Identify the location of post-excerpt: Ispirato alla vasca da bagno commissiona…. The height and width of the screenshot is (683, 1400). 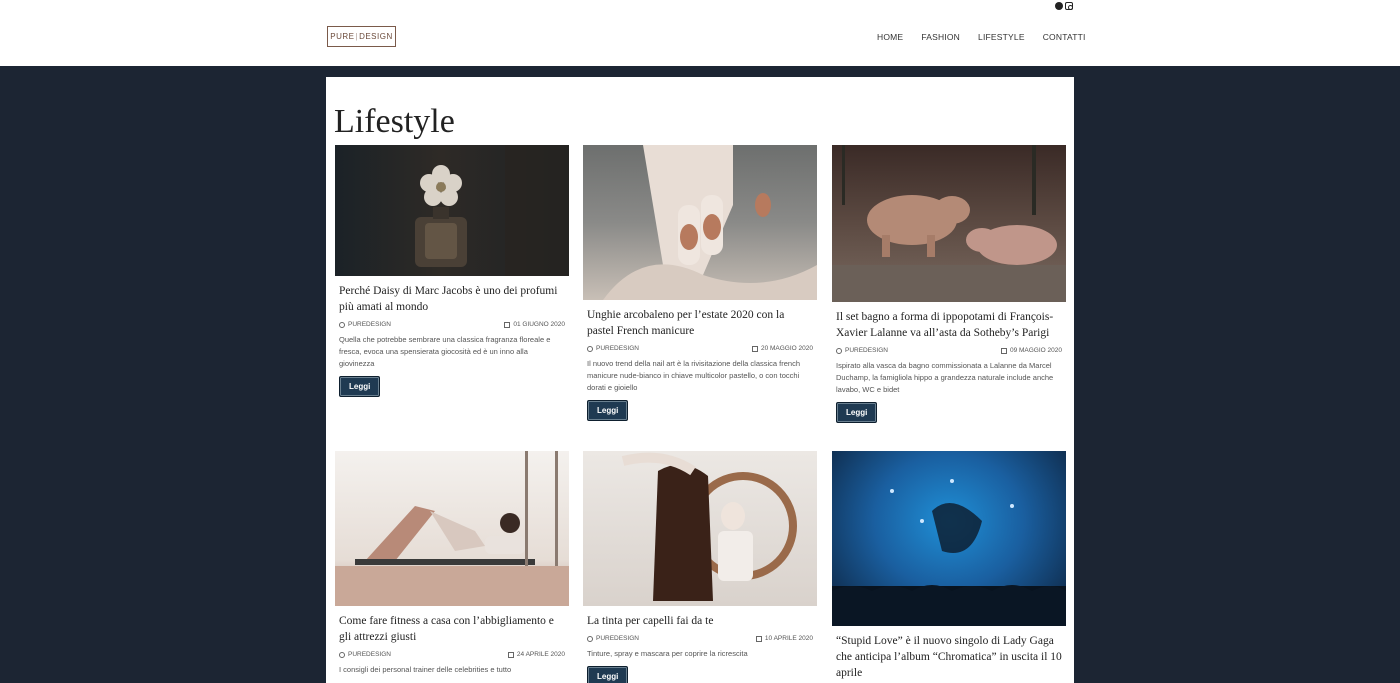
(945, 377).